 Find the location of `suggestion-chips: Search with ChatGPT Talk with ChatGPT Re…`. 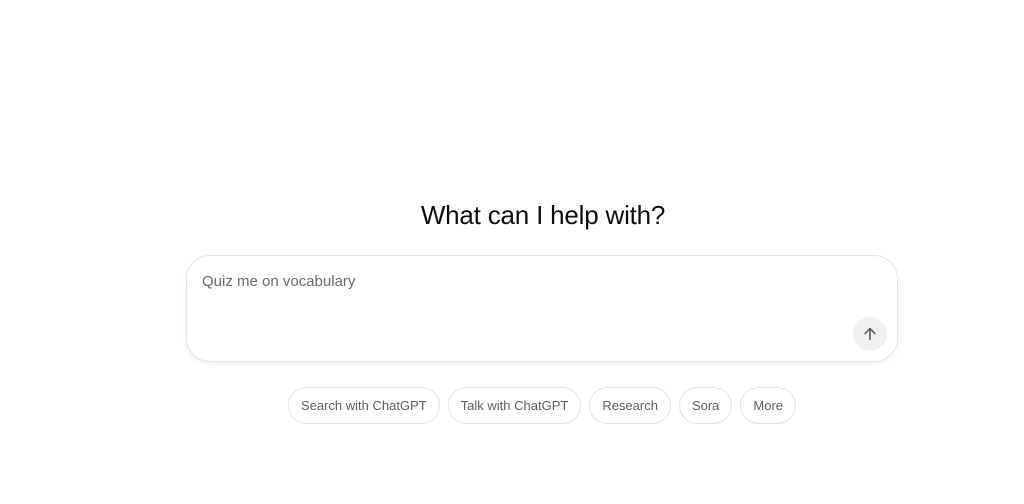

suggestion-chips: Search with ChatGPT Talk with ChatGPT Re… is located at coordinates (512, 405).